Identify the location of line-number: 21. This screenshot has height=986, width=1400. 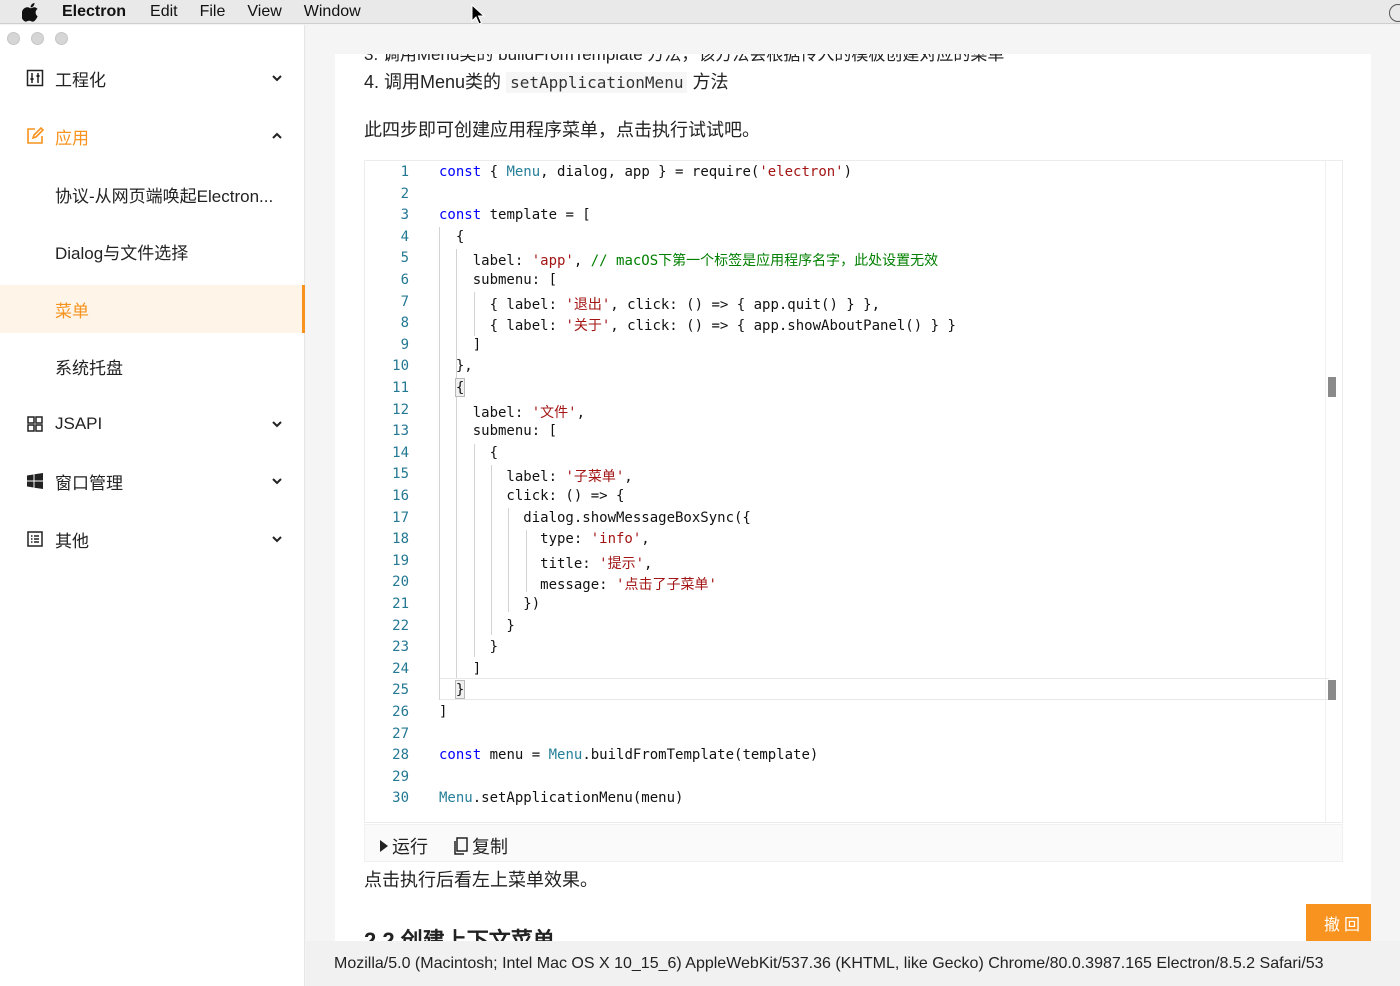
(400, 604).